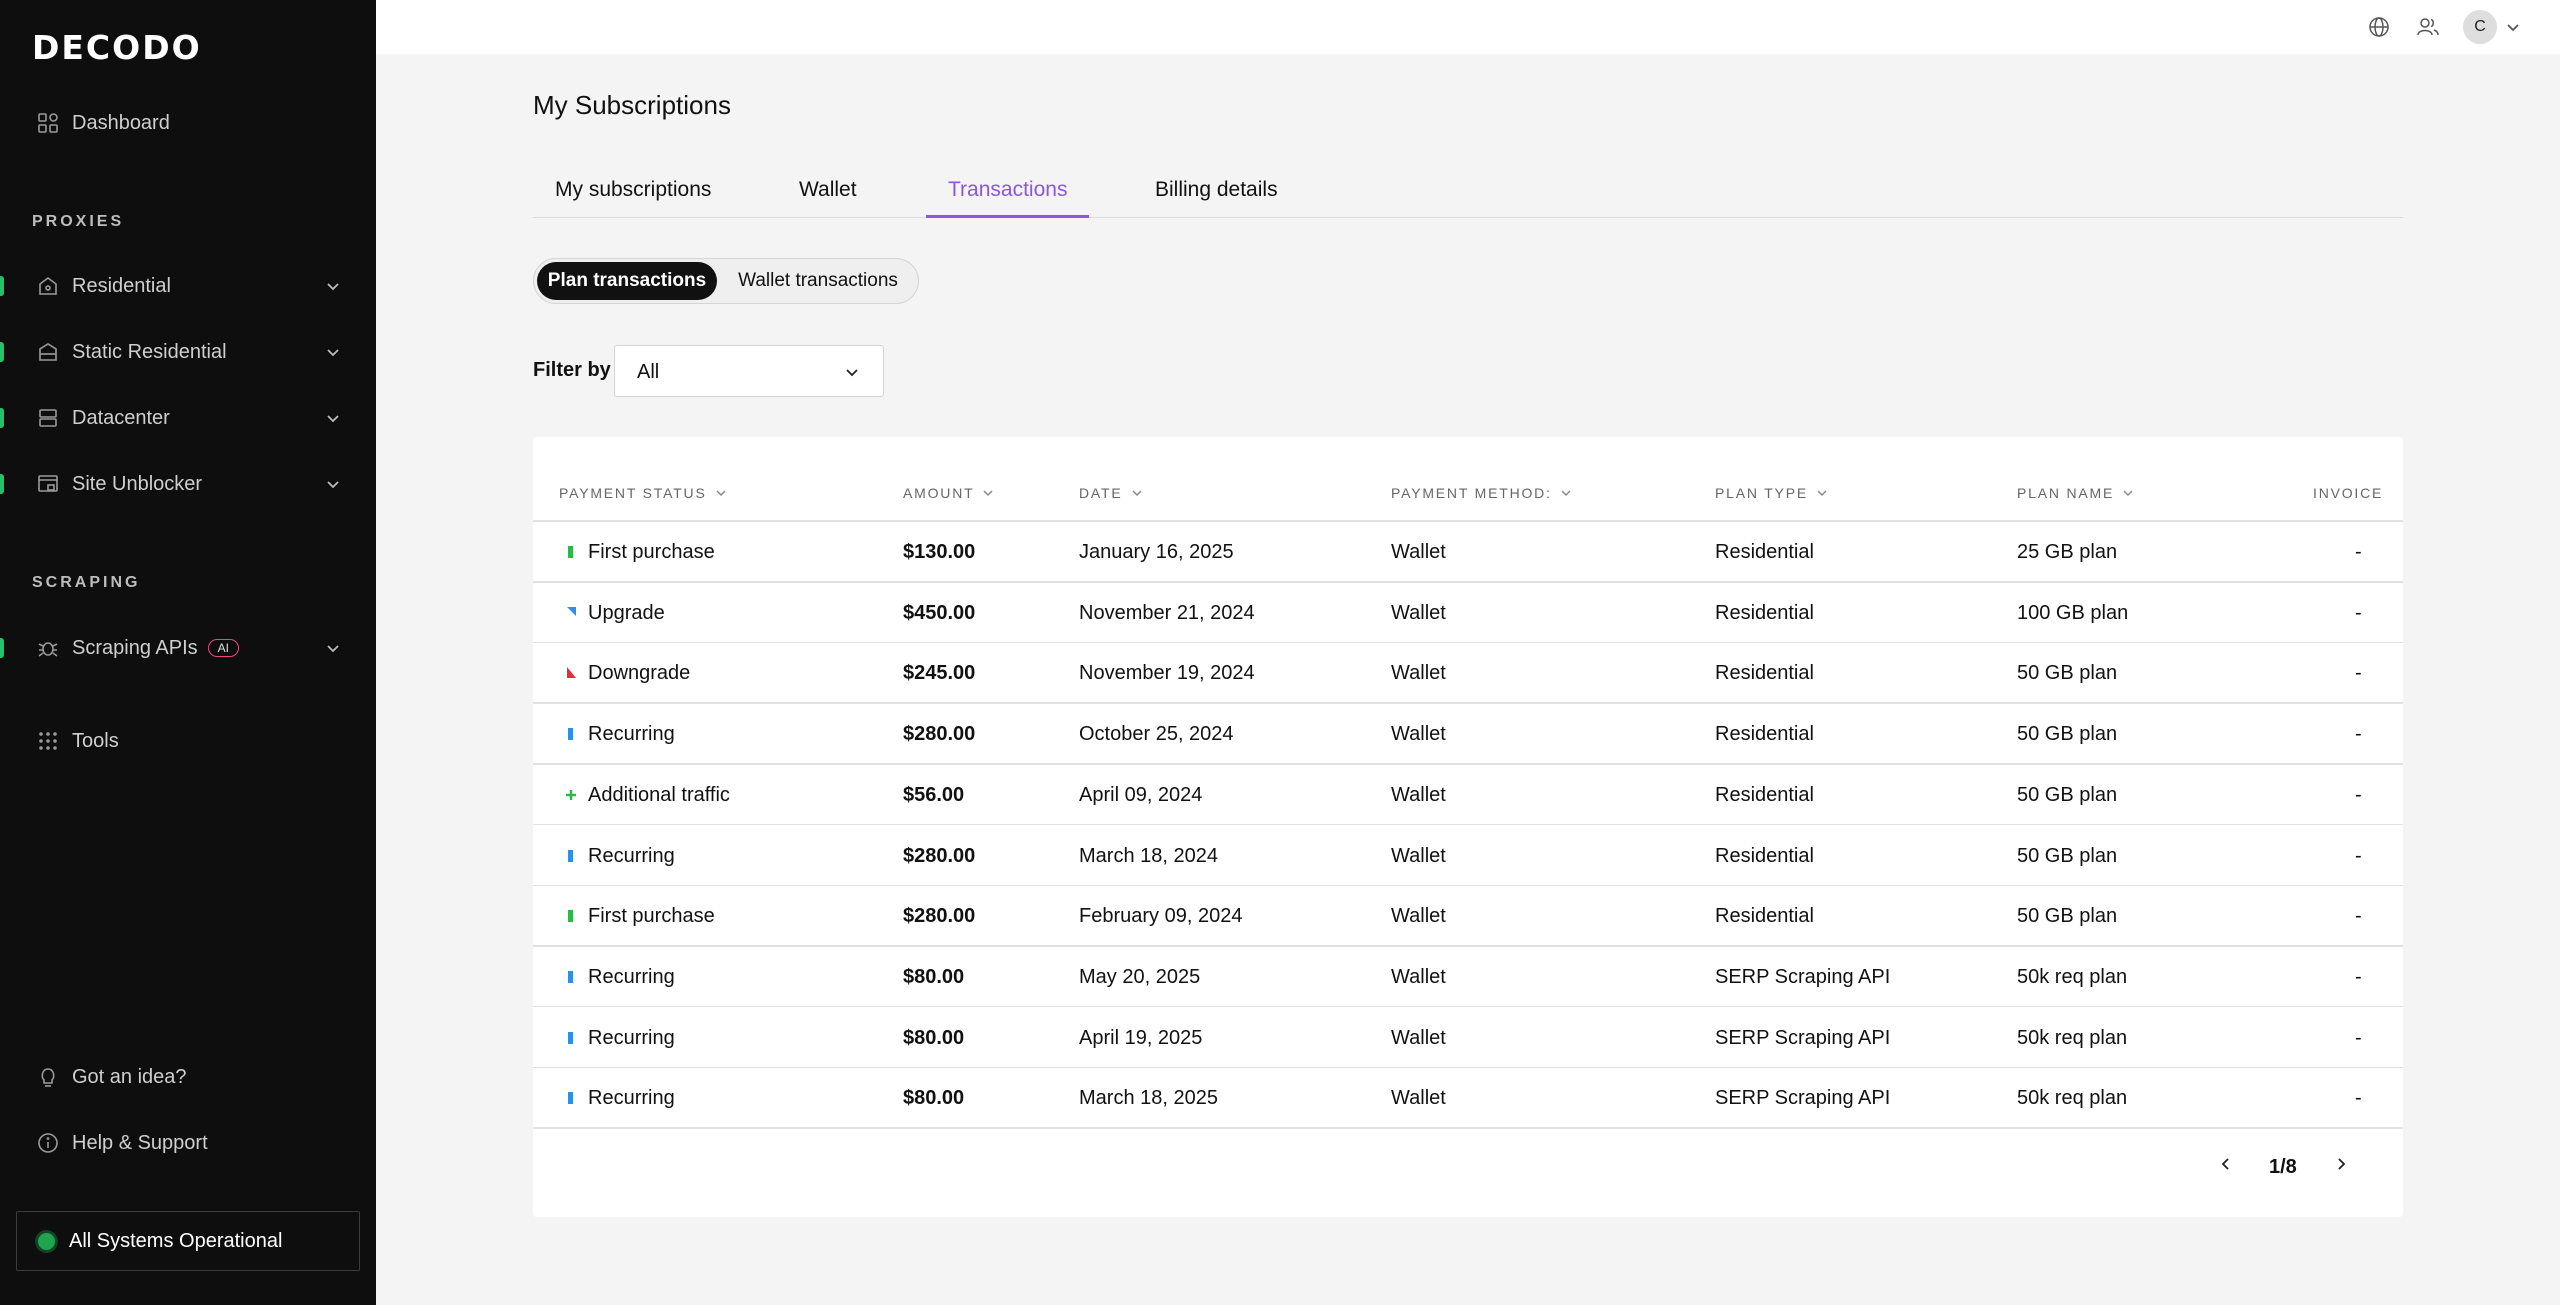 The image size is (2560, 1305). Describe the element at coordinates (188, 418) in the screenshot. I see `sidebar-item-datacenter: Datacenter` at that location.